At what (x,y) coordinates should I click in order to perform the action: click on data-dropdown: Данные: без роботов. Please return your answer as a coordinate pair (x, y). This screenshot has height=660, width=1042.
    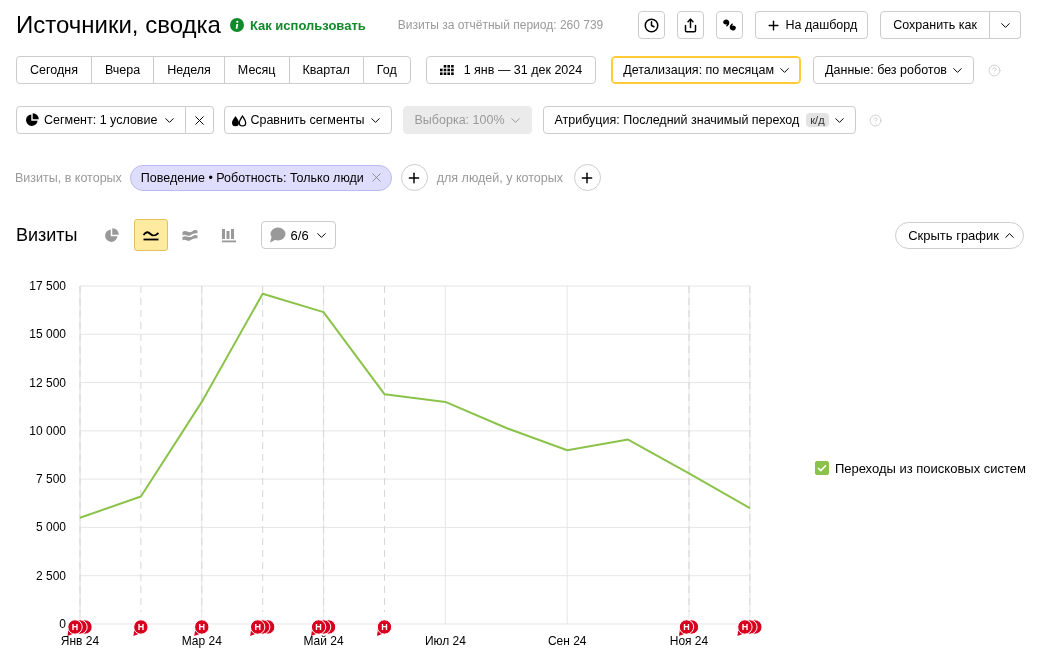
    Looking at the image, I should click on (893, 70).